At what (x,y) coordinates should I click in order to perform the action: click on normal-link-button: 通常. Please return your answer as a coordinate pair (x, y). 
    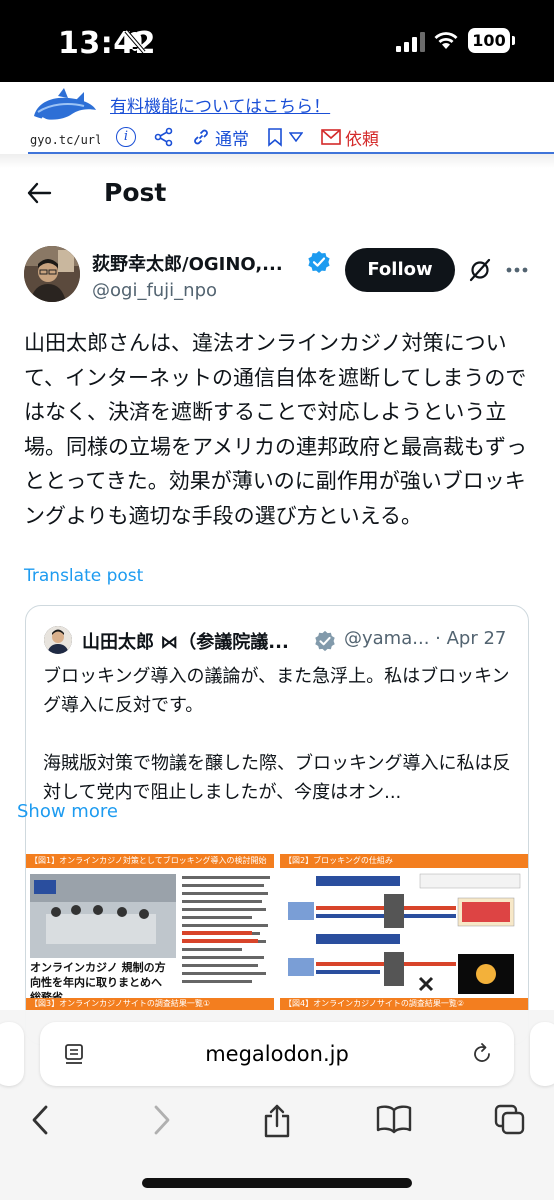
    Looking at the image, I should click on (220, 137).